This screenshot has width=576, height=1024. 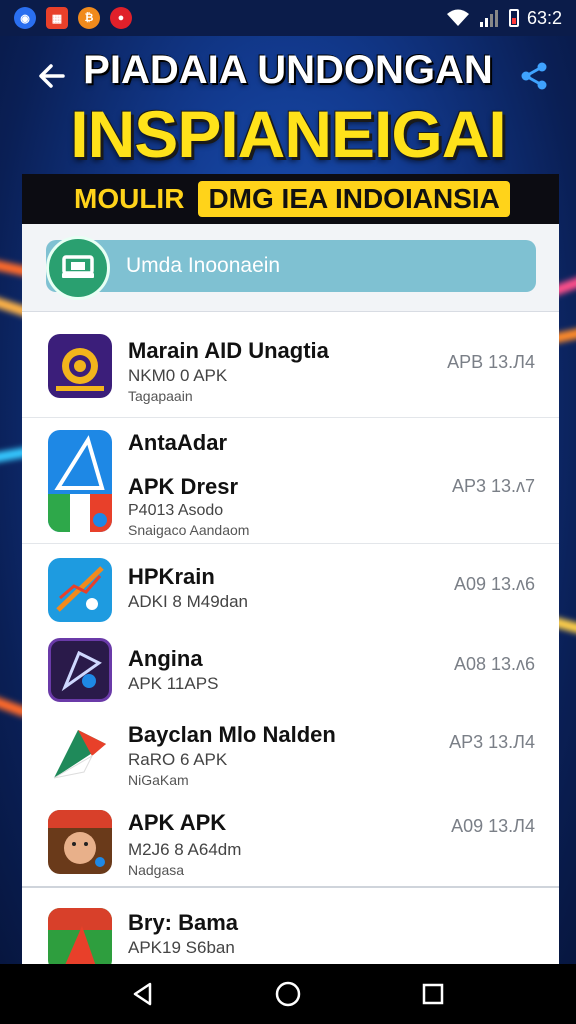 What do you see at coordinates (188, 601) in the screenshot?
I see `app-subtitle: ADKI 8 M49dan` at bounding box center [188, 601].